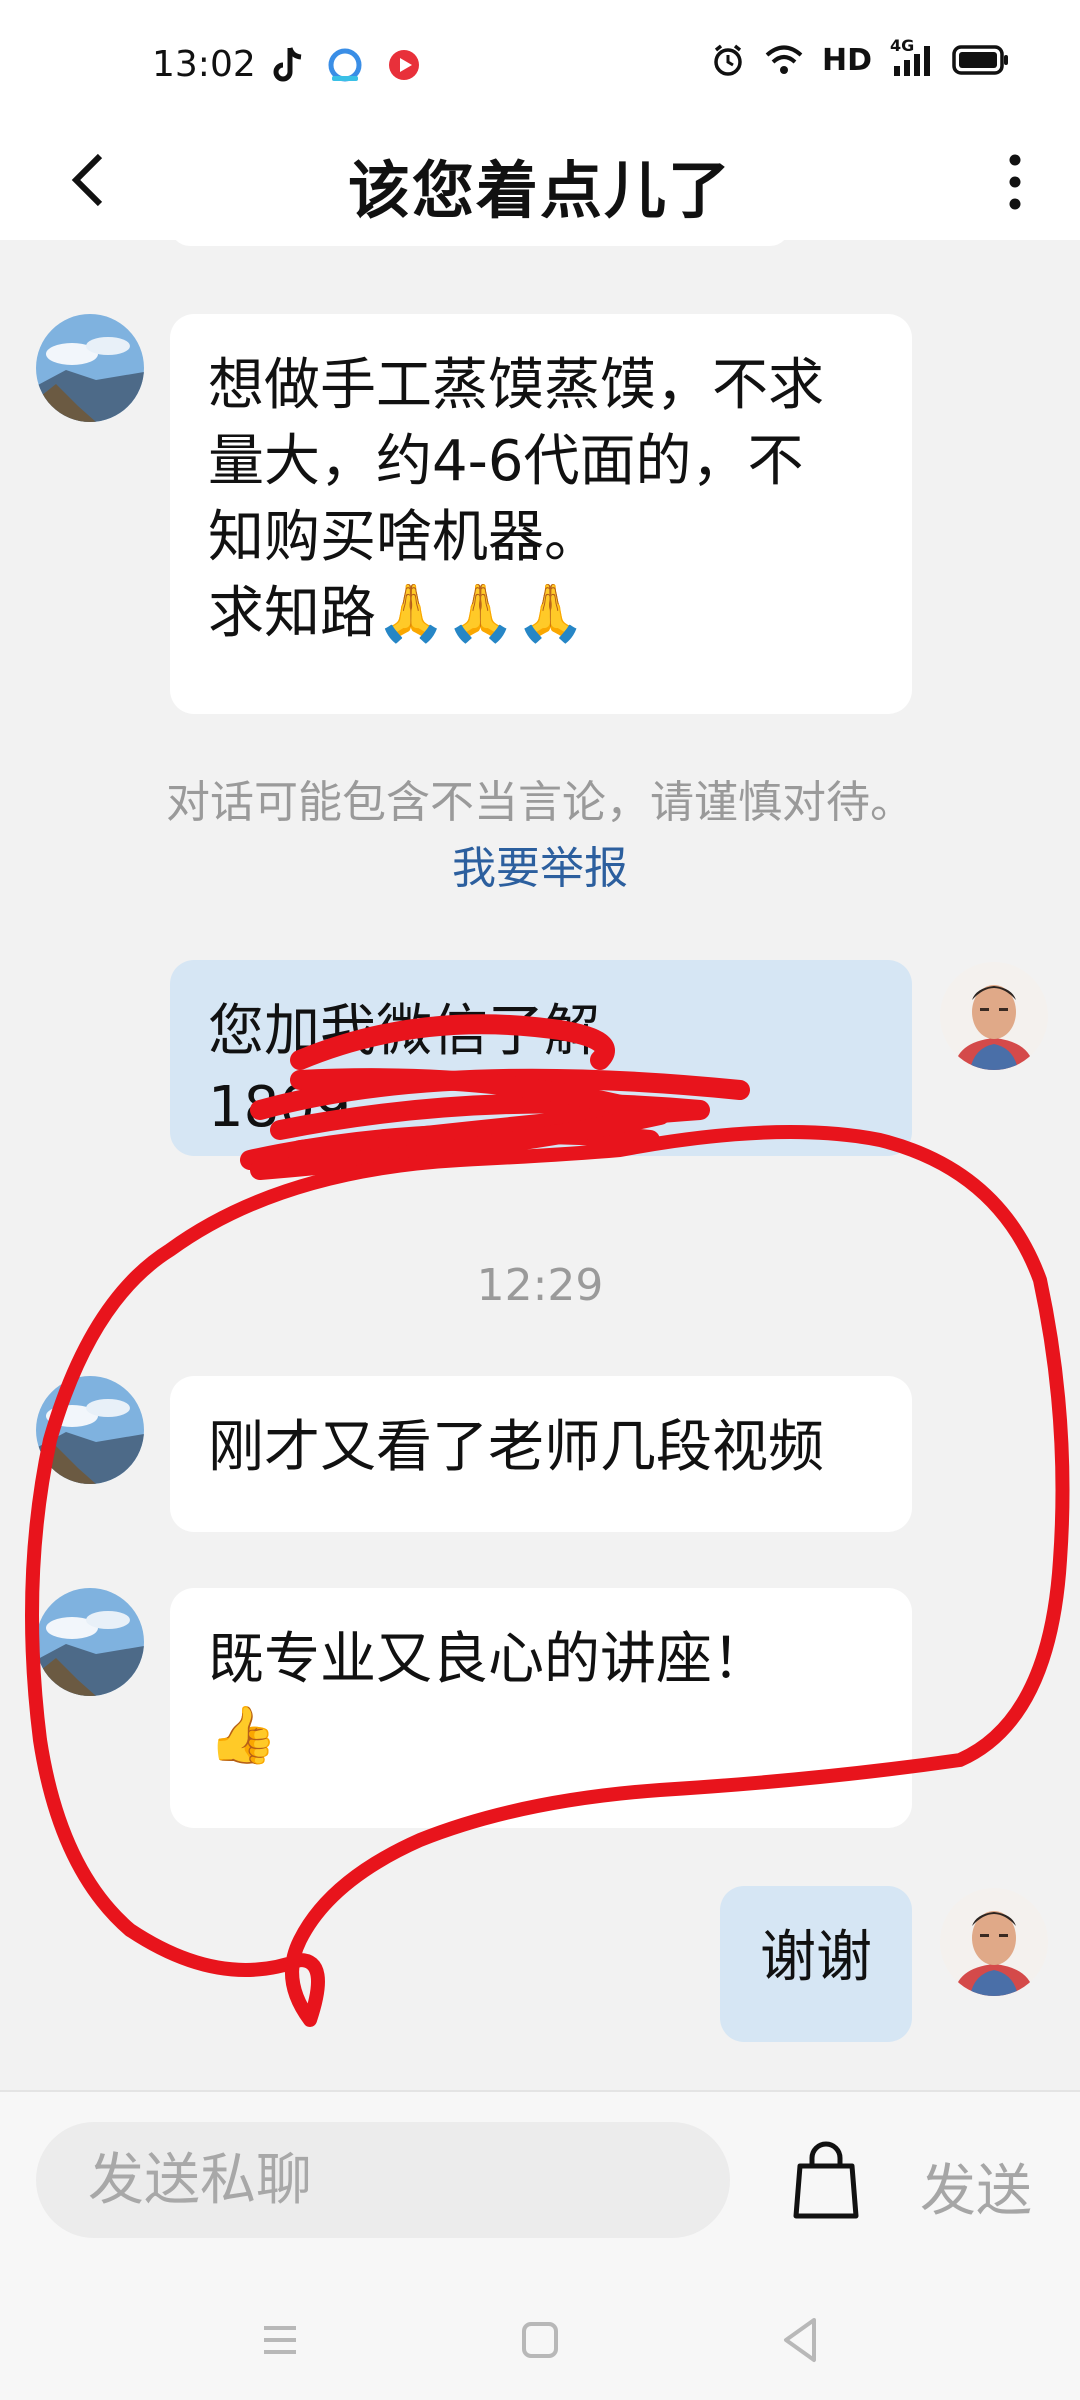 The height and width of the screenshot is (2400, 1080). I want to click on chat-title: 该您着点儿了, so click(539, 190).